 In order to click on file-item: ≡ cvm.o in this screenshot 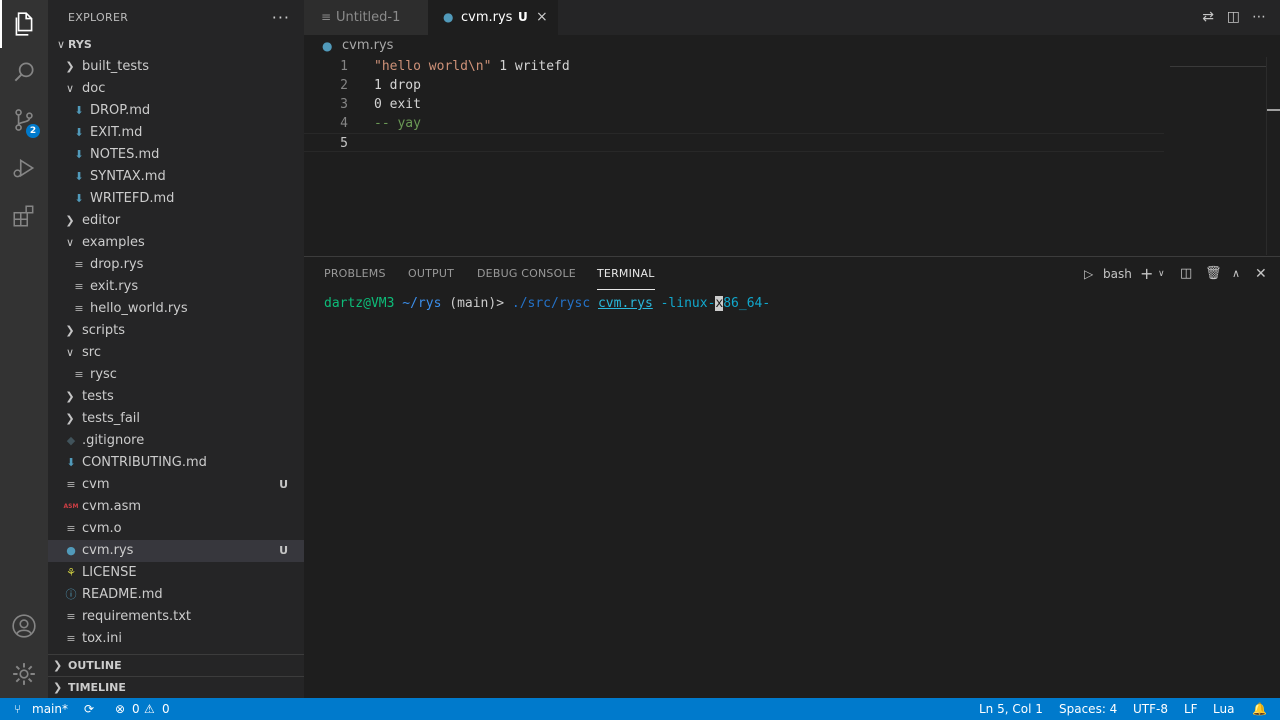, I will do `click(176, 529)`.